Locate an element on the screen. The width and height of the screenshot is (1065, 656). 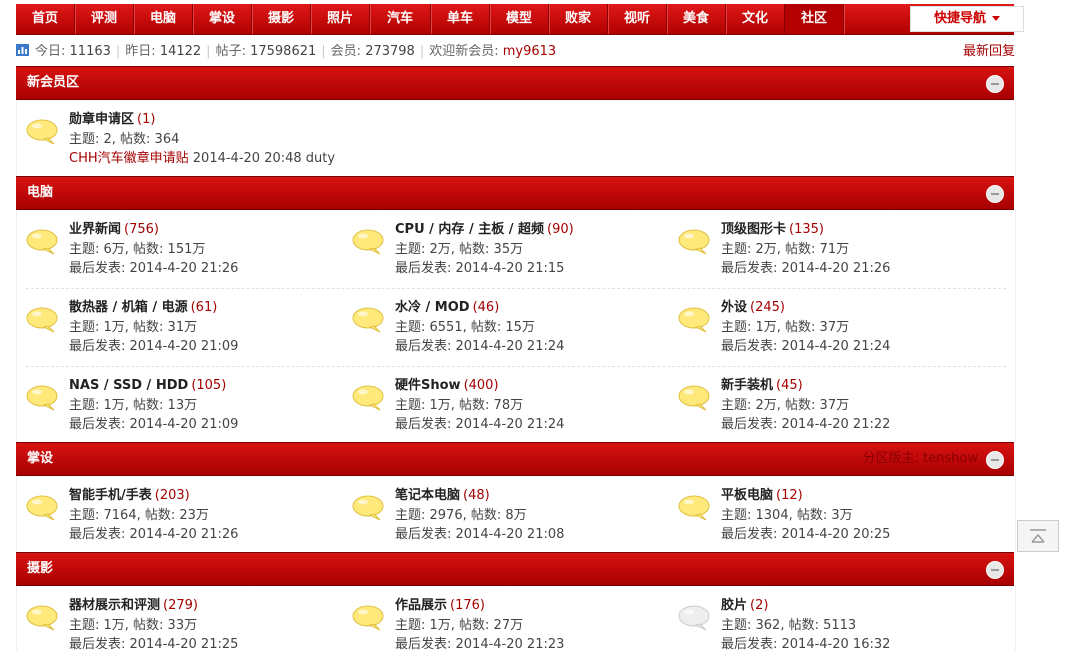
section-title: 掌设 is located at coordinates (40, 459).